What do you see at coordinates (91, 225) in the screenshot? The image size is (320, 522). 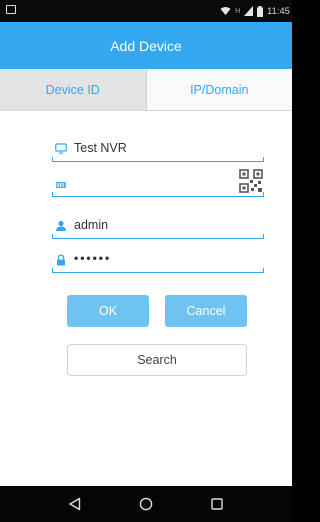 I see `username-value: admin` at bounding box center [91, 225].